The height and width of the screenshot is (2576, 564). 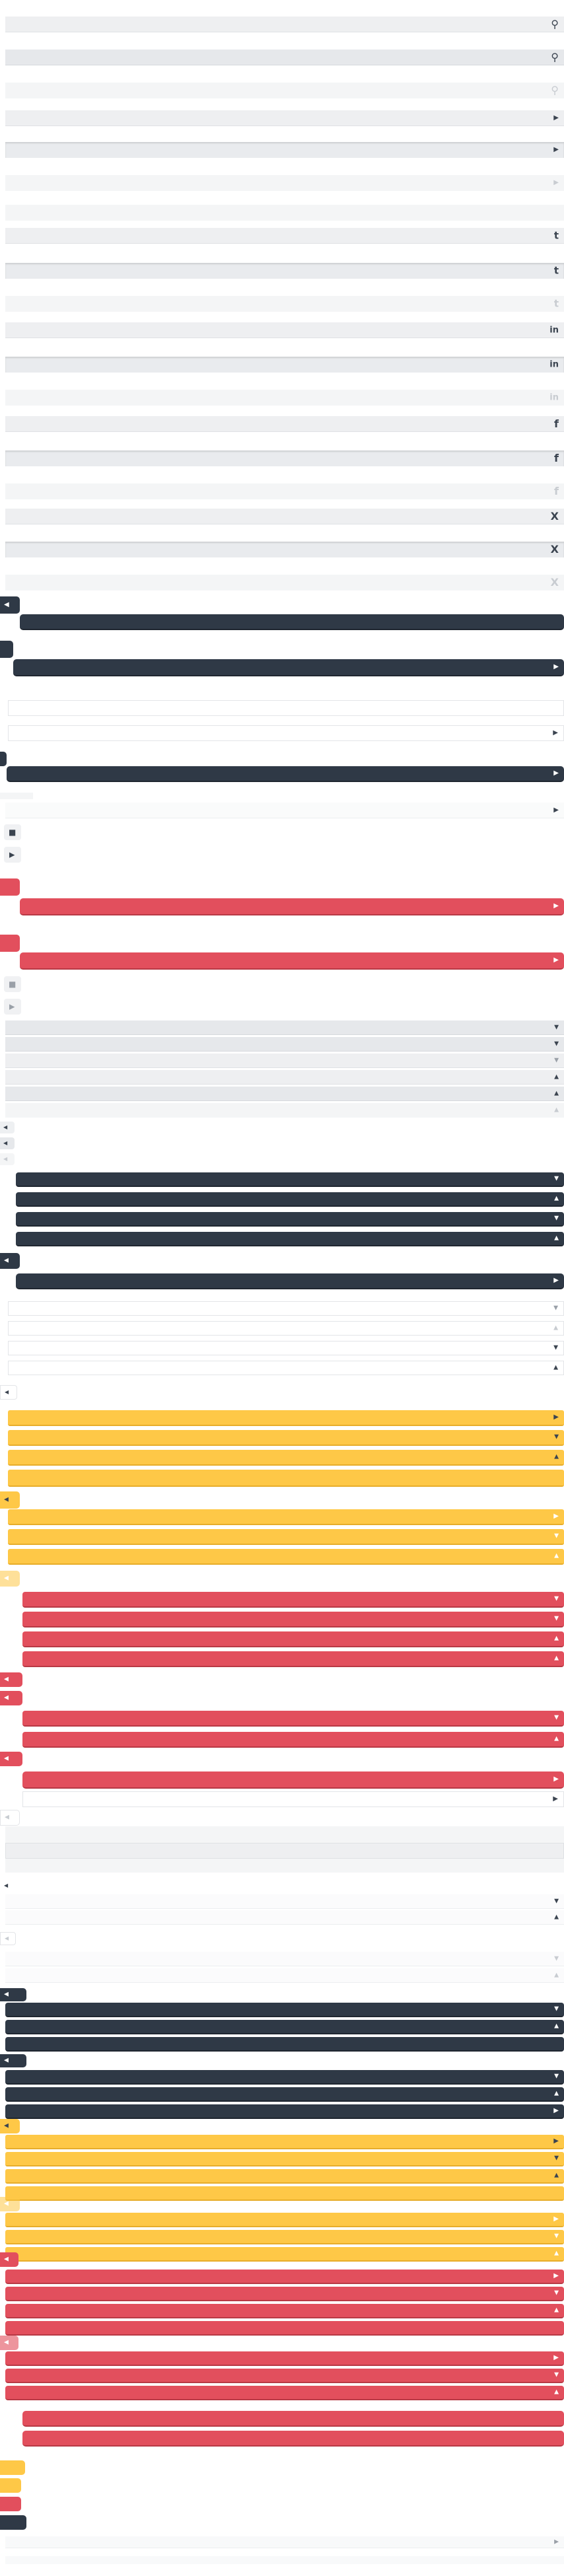 What do you see at coordinates (293, 1639) in the screenshot?
I see `red-dropdown-3: ▲` at bounding box center [293, 1639].